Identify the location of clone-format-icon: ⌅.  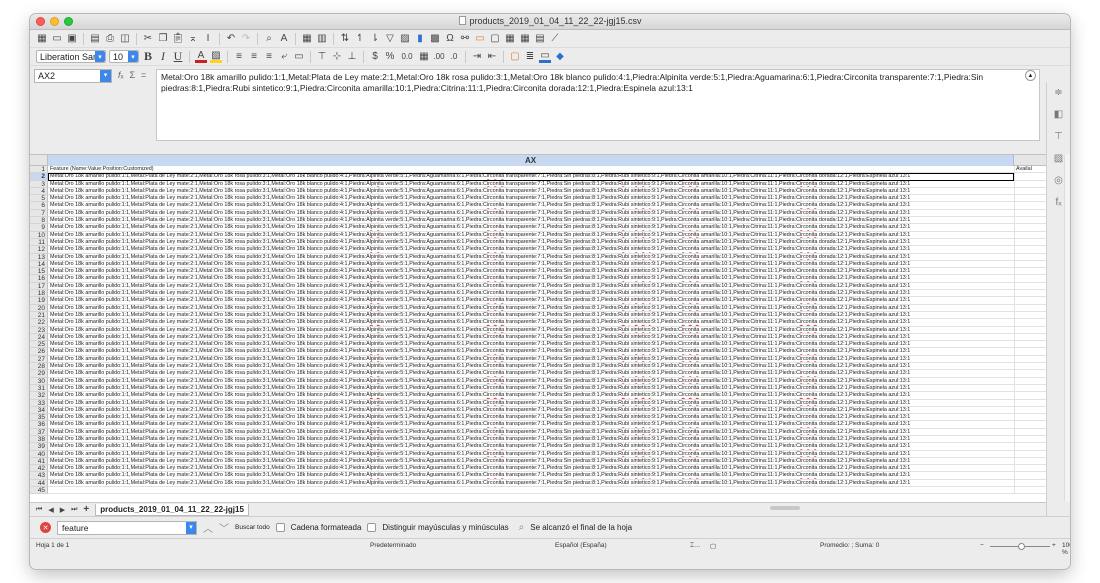
(193, 39).